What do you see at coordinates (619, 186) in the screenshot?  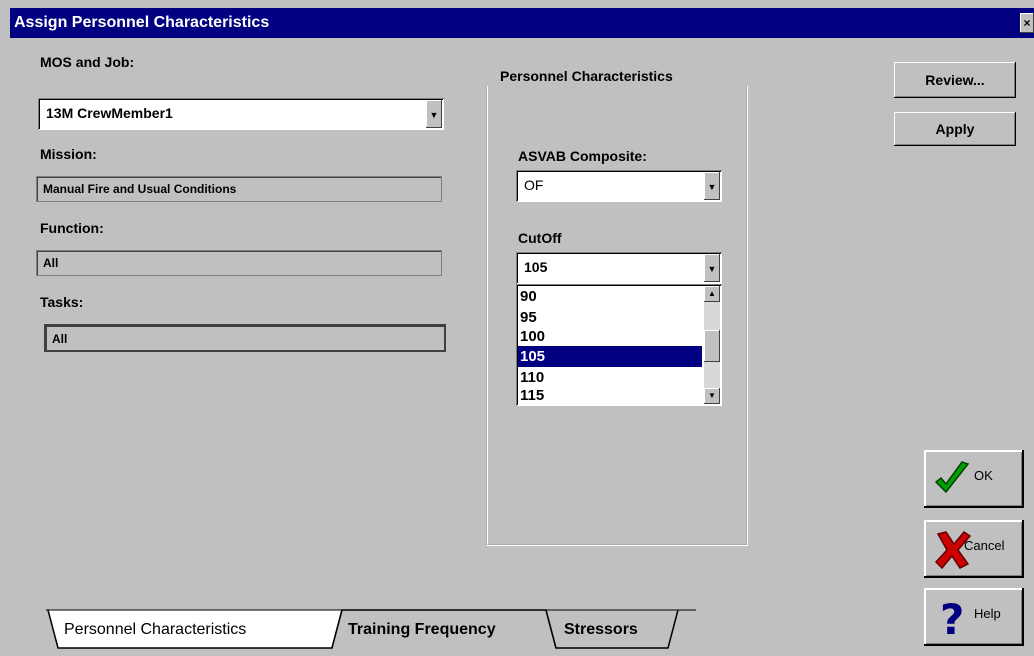 I see `asvab-combobox: OF ▼` at bounding box center [619, 186].